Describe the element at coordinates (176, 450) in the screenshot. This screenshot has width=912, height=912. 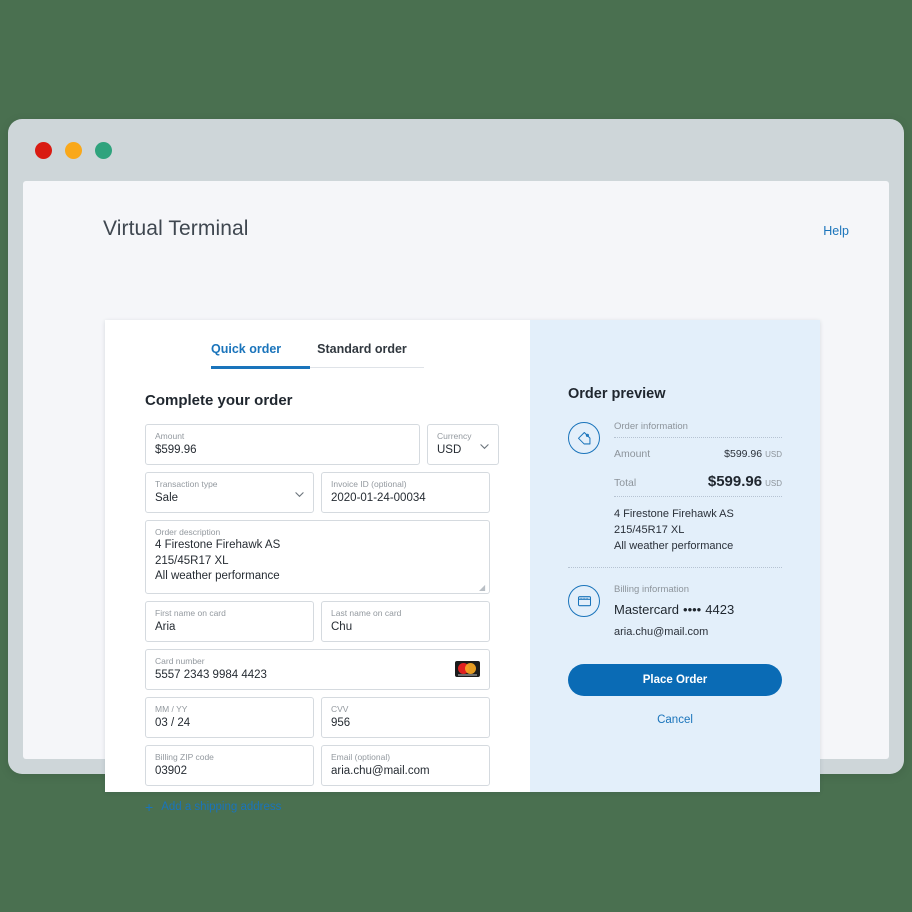
I see `amount-value: $599.96` at that location.